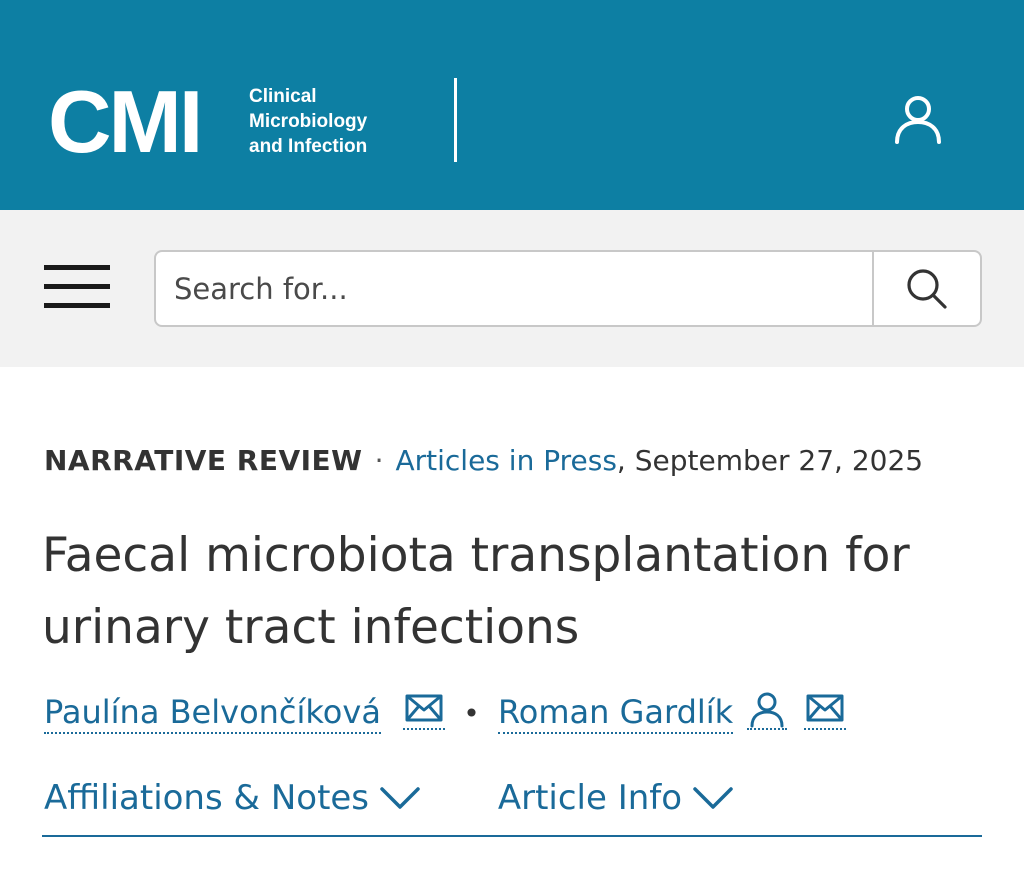 This screenshot has height=891, width=1024. What do you see at coordinates (590, 798) in the screenshot?
I see `article-info-label: Article Info` at bounding box center [590, 798].